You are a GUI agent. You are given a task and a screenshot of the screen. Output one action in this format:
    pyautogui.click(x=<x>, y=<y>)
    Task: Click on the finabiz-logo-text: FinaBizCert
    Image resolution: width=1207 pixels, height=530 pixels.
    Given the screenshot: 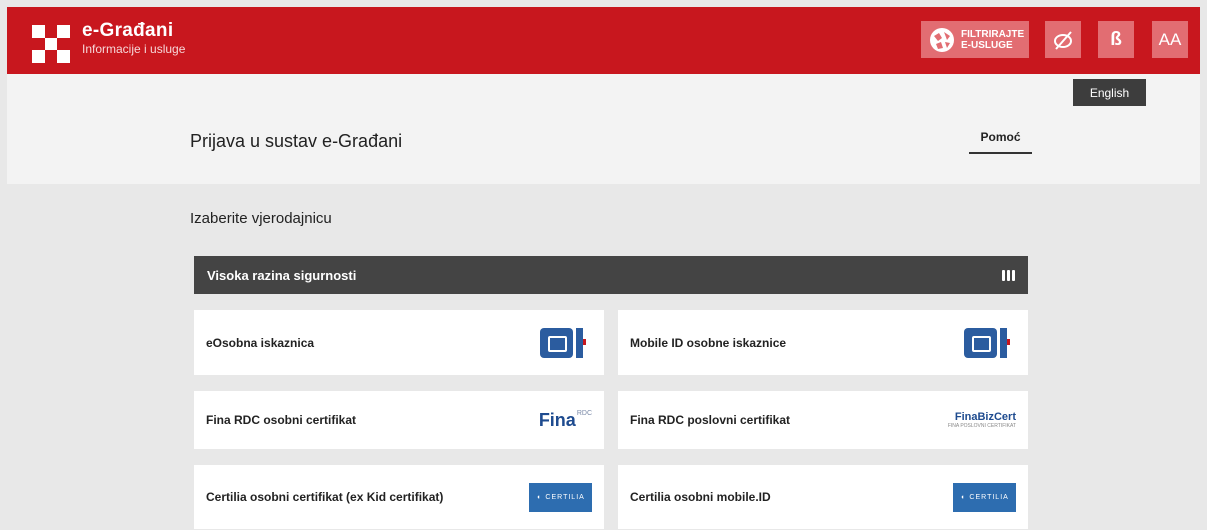 What is the action you would take?
    pyautogui.click(x=985, y=417)
    